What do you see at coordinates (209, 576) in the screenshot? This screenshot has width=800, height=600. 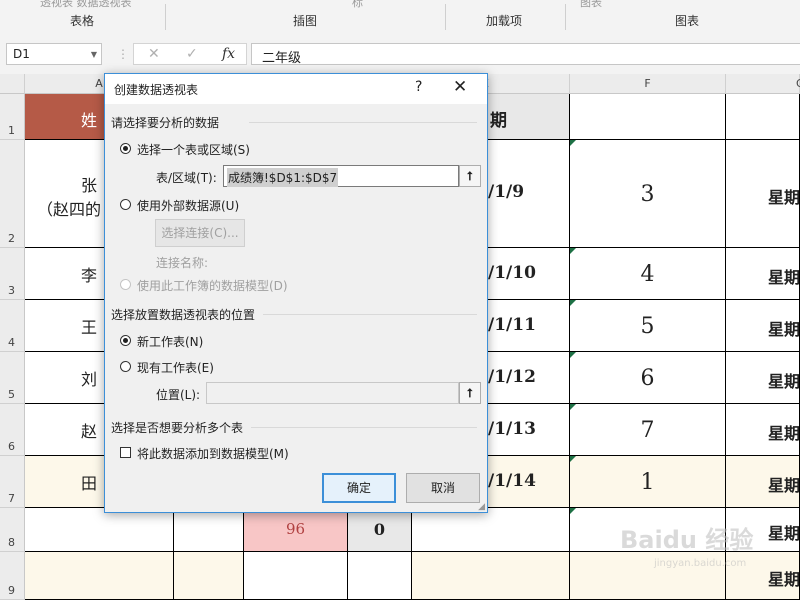 I see `cell-b9` at bounding box center [209, 576].